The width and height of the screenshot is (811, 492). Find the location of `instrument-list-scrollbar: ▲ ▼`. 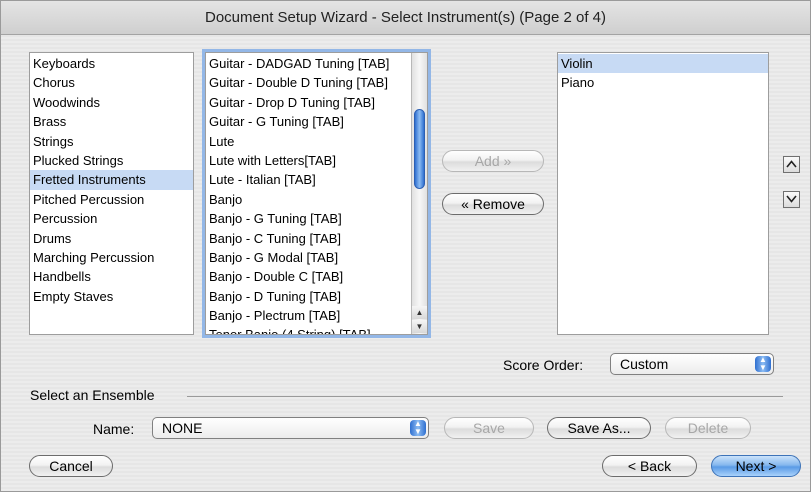

instrument-list-scrollbar: ▲ ▼ is located at coordinates (419, 193).